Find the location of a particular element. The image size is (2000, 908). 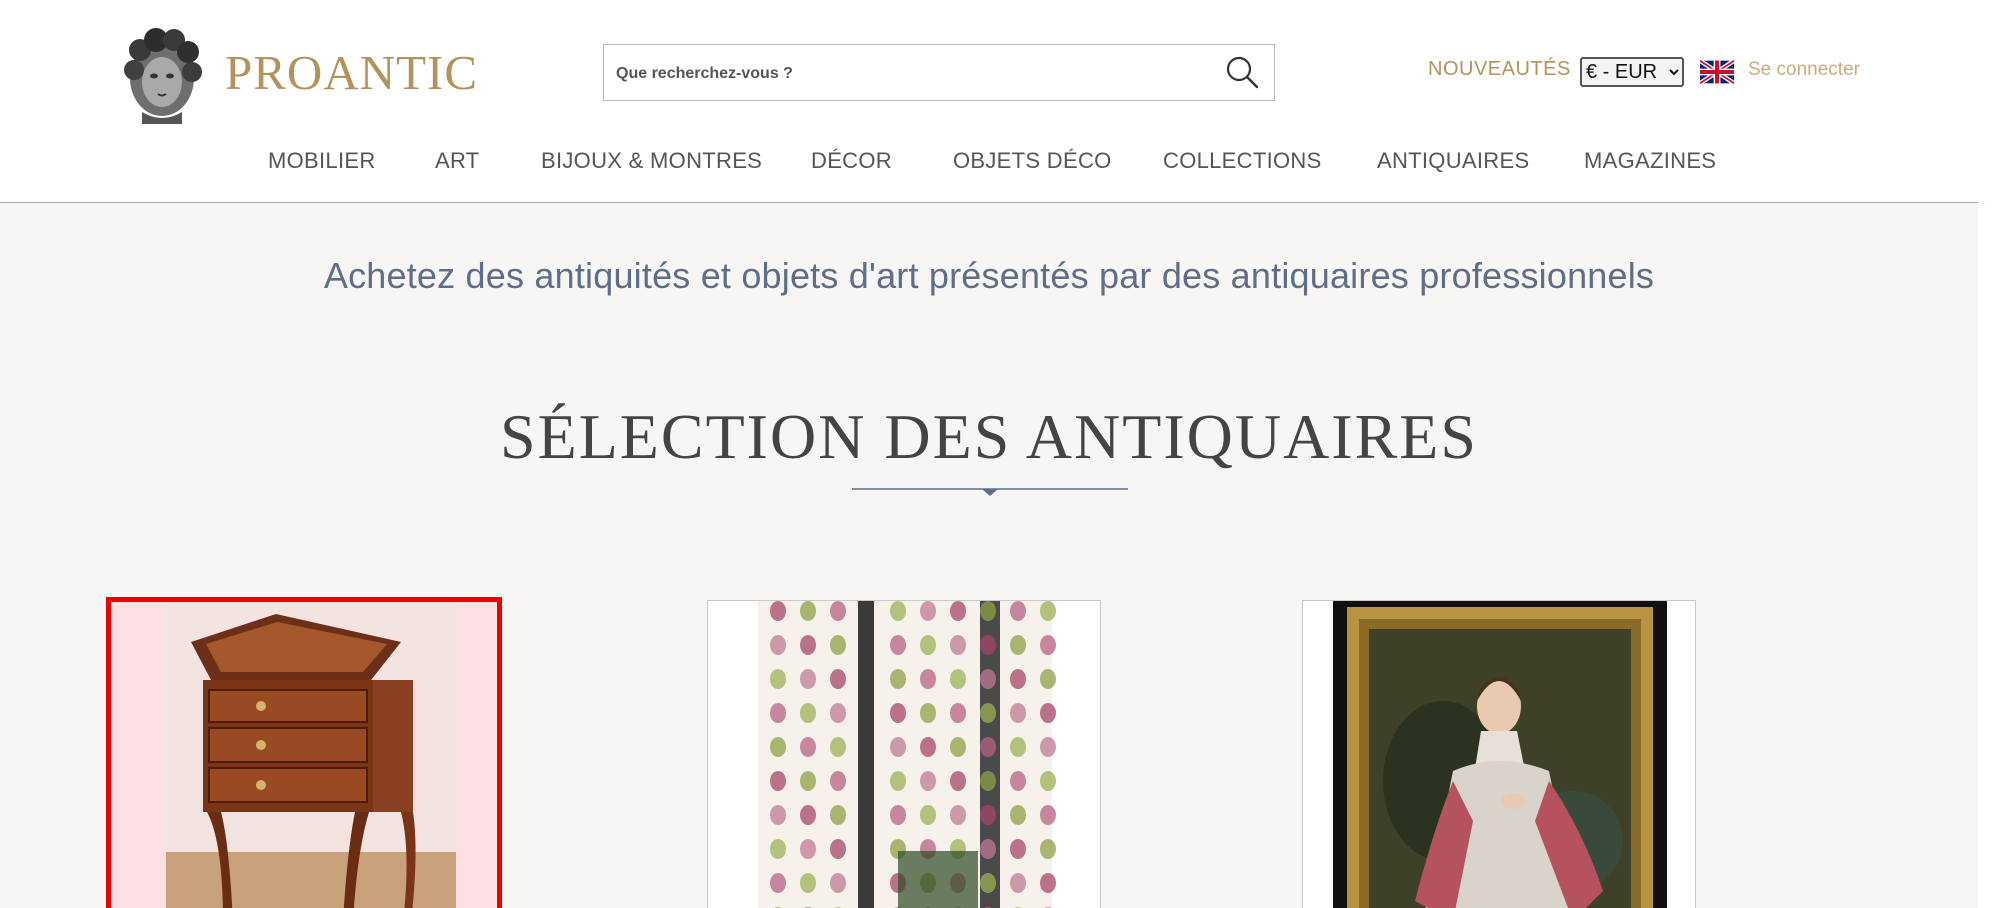

portrait-painting-photo is located at coordinates (1499, 754).